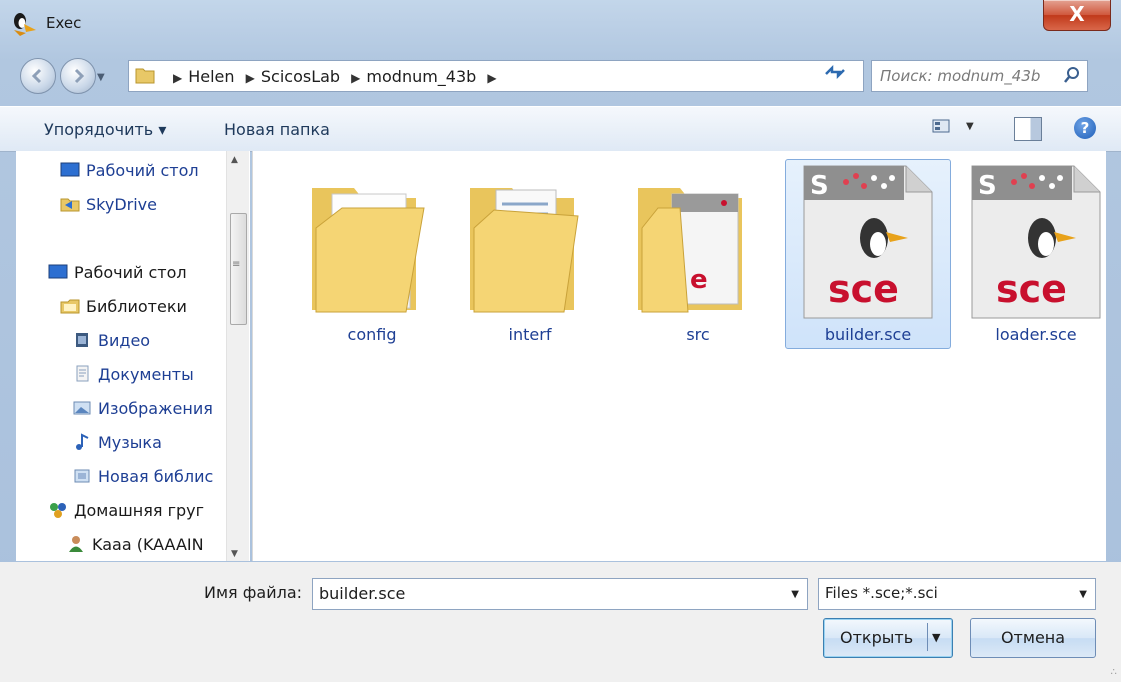  Describe the element at coordinates (300, 76) in the screenshot. I see `breadcrumb-item: ScicosLab` at that location.